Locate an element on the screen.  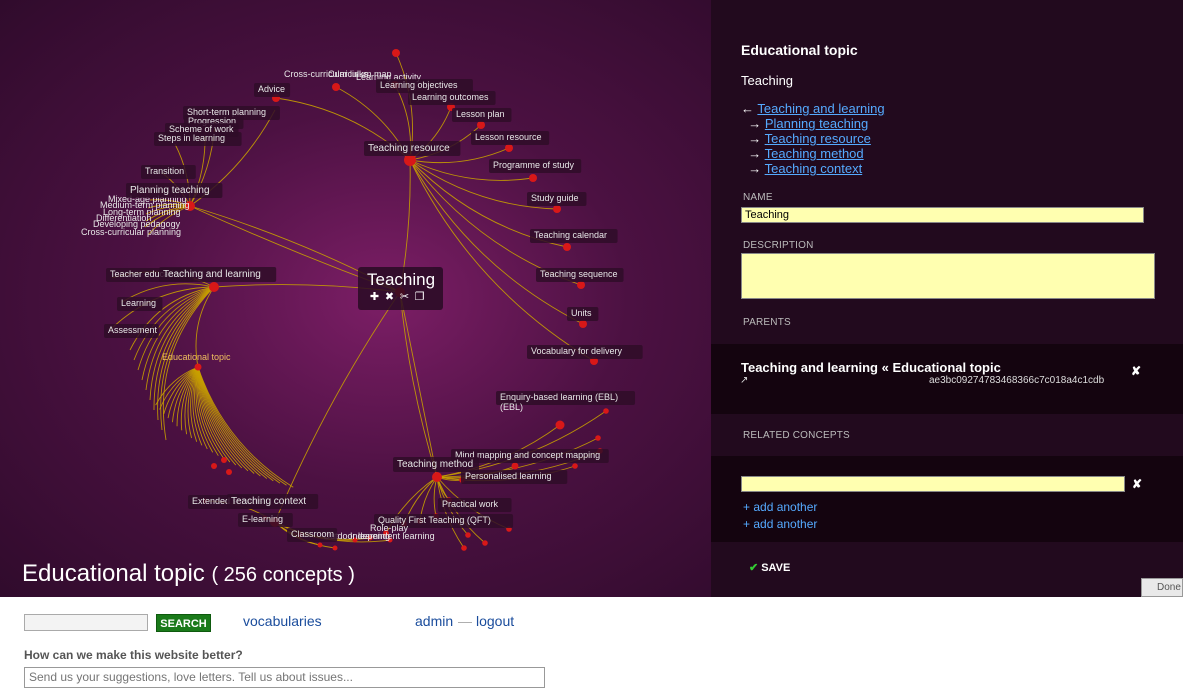
remove-related-icon: ✘ is located at coordinates (1137, 484).